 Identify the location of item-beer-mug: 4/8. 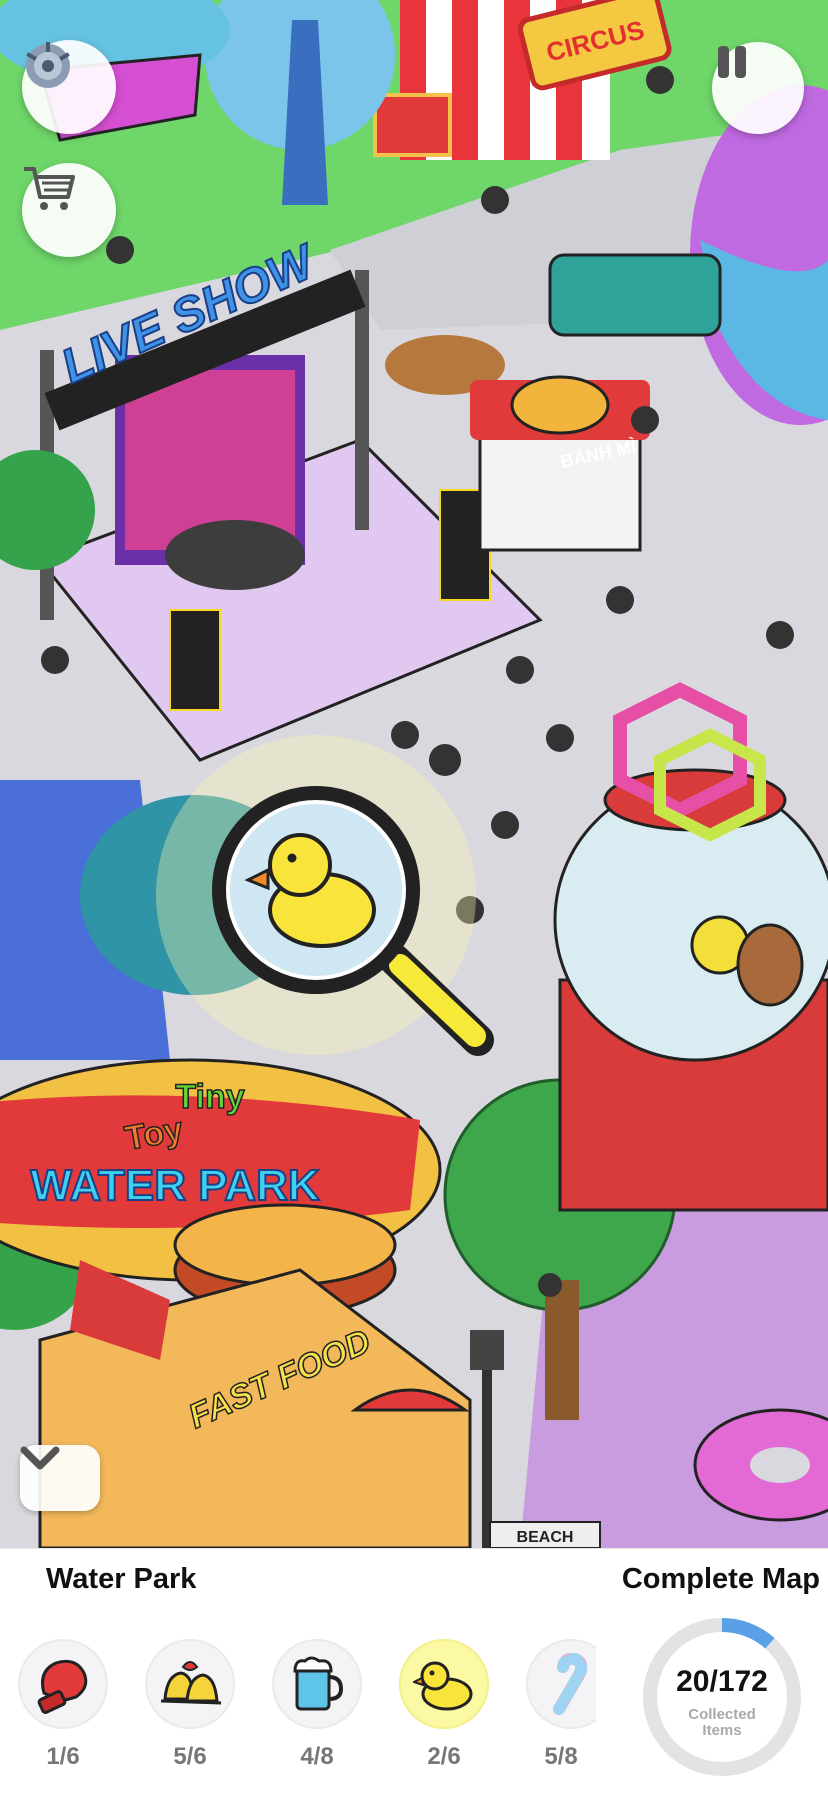
(317, 1705).